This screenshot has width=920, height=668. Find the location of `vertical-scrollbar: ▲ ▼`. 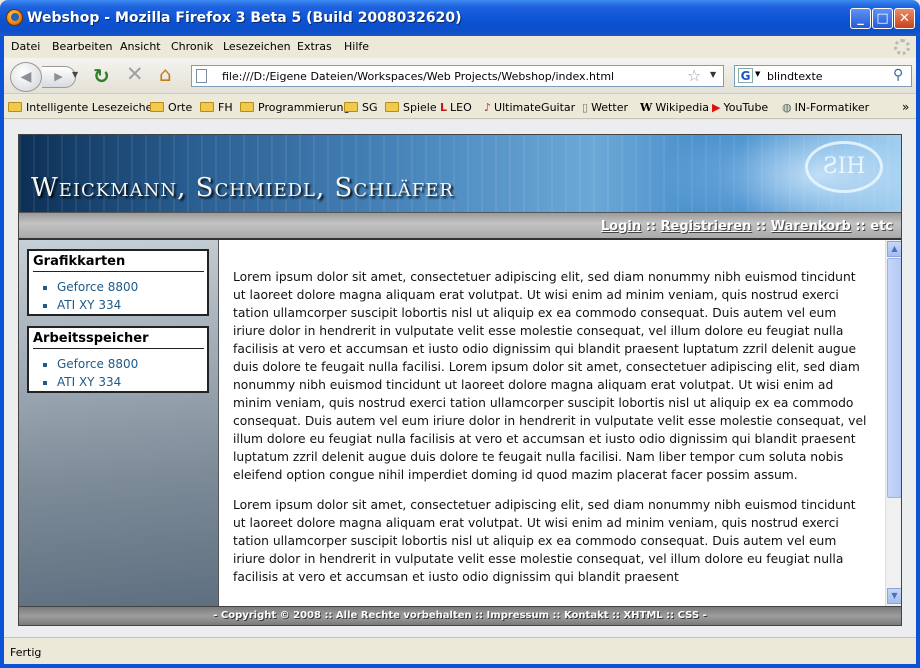

vertical-scrollbar: ▲ ▼ is located at coordinates (893, 423).